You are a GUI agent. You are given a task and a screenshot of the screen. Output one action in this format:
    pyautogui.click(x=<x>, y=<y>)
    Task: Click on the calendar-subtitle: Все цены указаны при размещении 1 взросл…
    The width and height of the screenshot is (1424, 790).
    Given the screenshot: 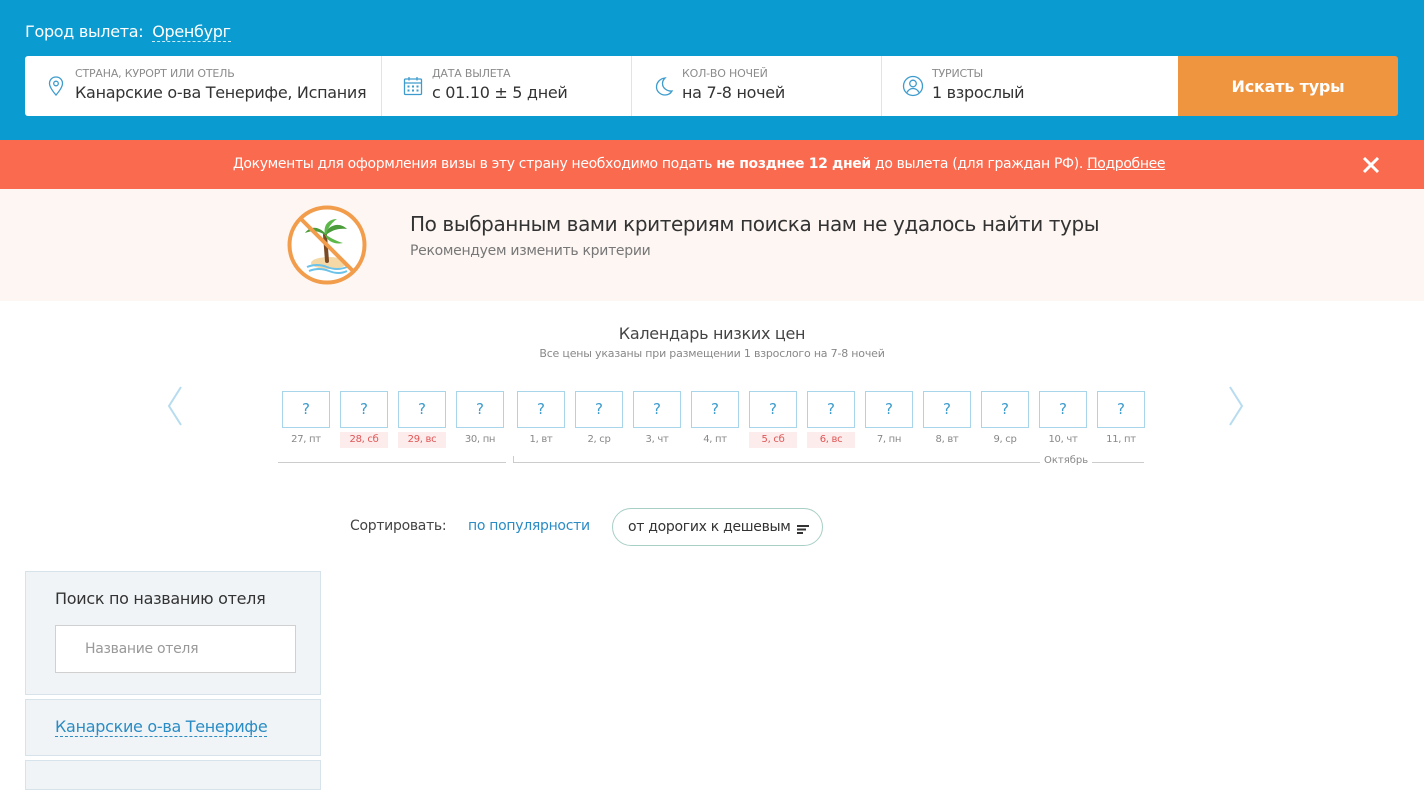 What is the action you would take?
    pyautogui.click(x=712, y=353)
    